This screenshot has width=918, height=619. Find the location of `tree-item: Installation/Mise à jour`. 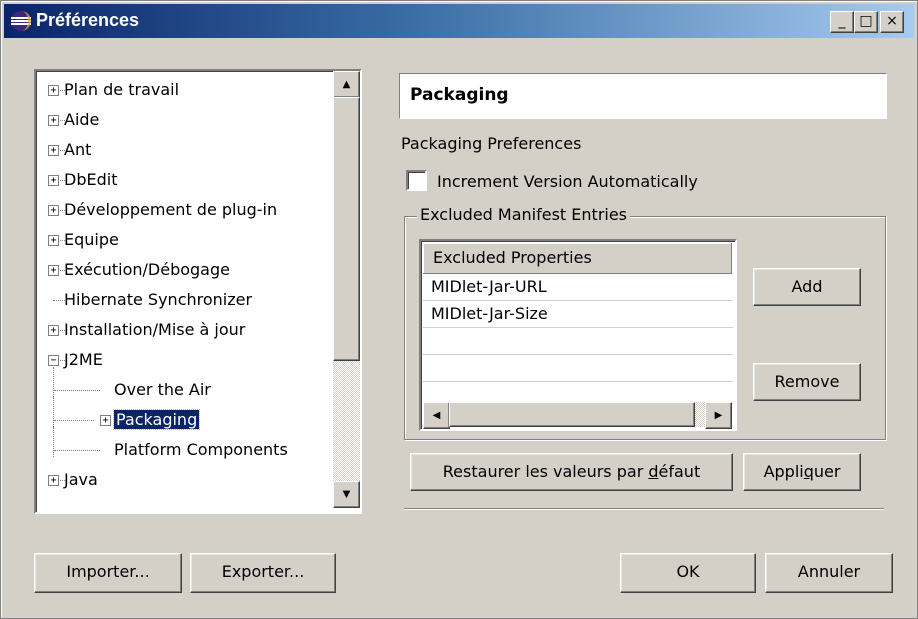

tree-item: Installation/Mise à jour is located at coordinates (154, 330).